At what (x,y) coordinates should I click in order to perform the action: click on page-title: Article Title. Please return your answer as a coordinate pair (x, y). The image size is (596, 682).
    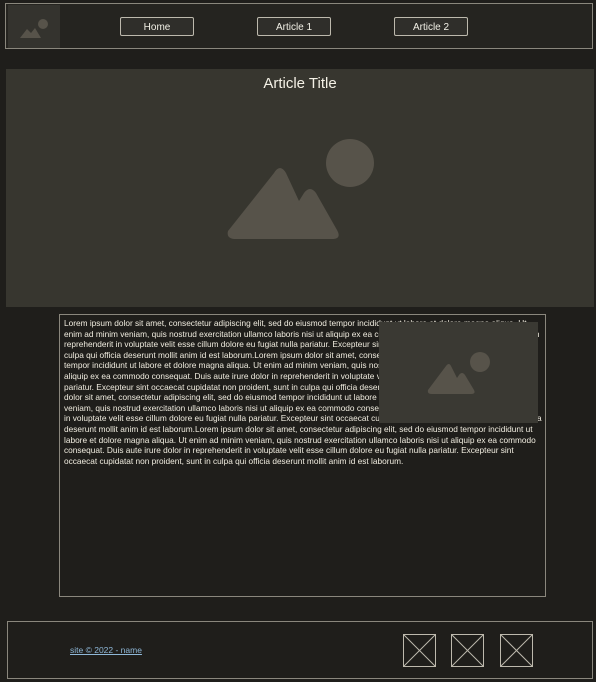
    Looking at the image, I should click on (300, 83).